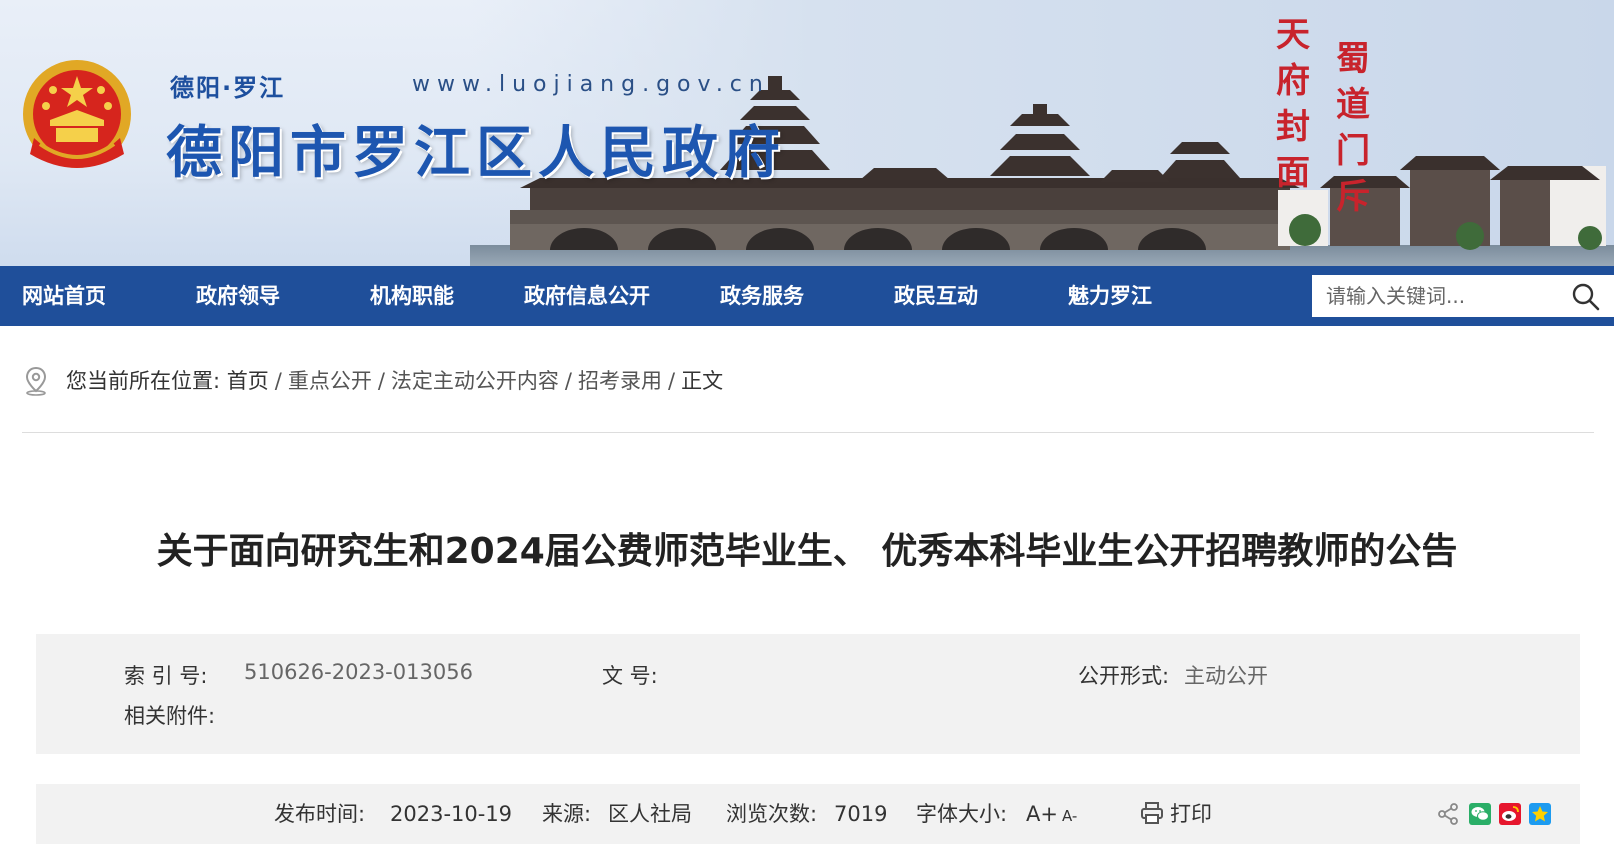 This screenshot has width=1614, height=854. I want to click on main-nav: 网站首页 政府领导 机构职能 政府信息公开 政务服务 政民互动 魅力罗江, so click(807, 296).